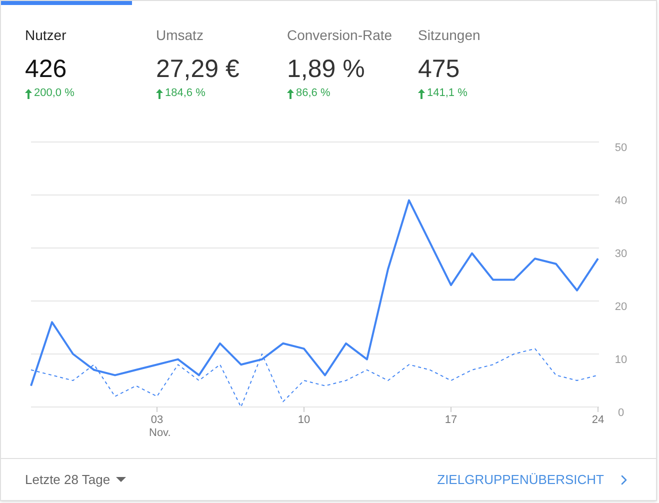  I want to click on metric-label: Conversion-Rate, so click(340, 35).